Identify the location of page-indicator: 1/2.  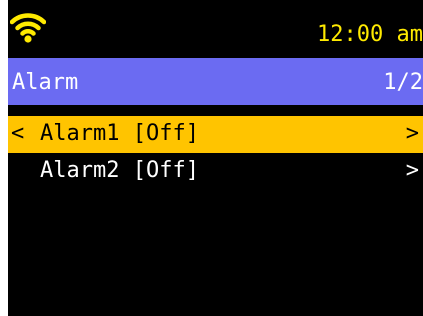
(403, 82).